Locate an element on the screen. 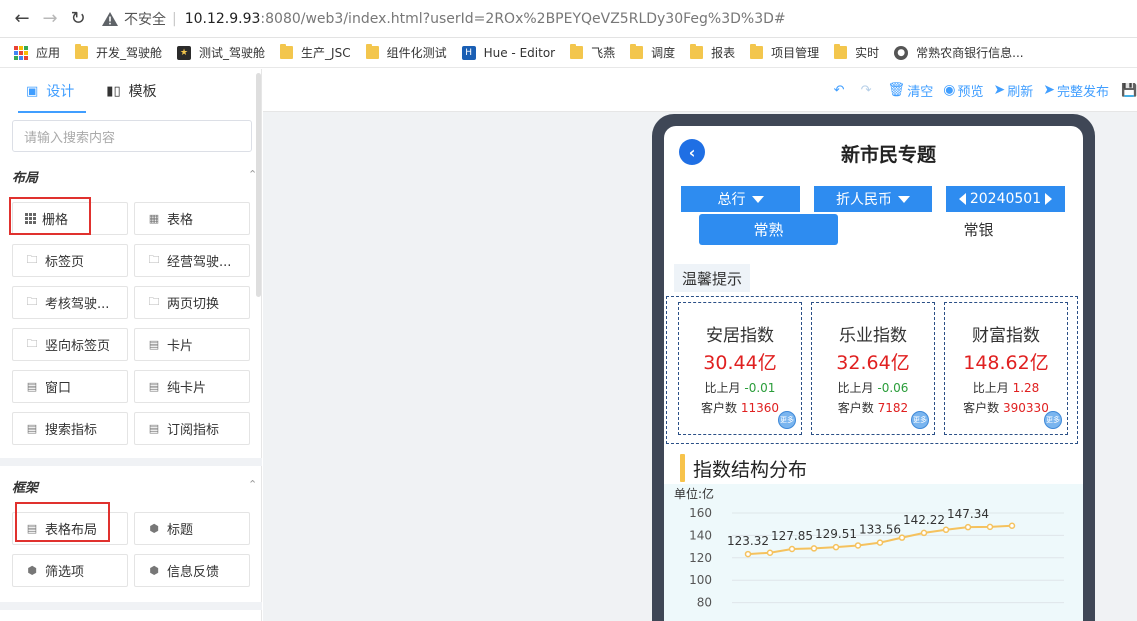 This screenshot has width=1137, height=621. component-two-page-switch: 🗀 两页切换 is located at coordinates (192, 302).